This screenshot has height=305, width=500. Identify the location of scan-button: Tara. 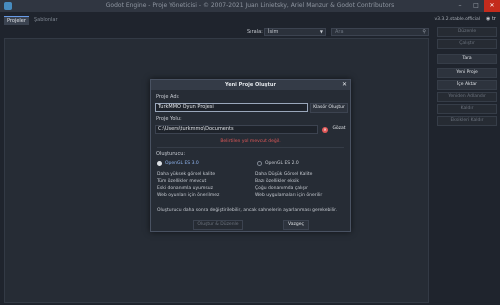
(467, 59).